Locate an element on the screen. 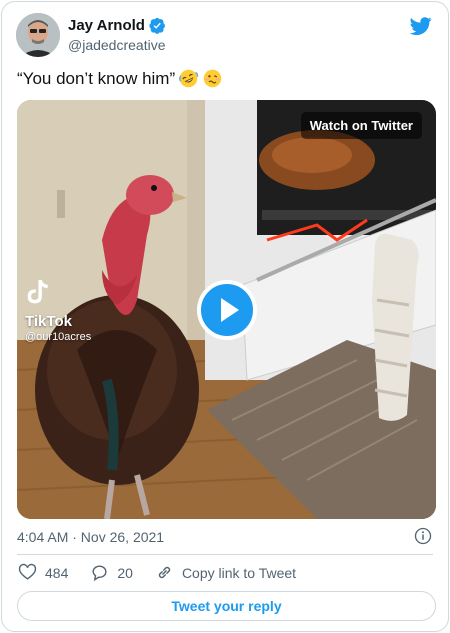  tiktok-brand-label: TikTok is located at coordinates (48, 321).